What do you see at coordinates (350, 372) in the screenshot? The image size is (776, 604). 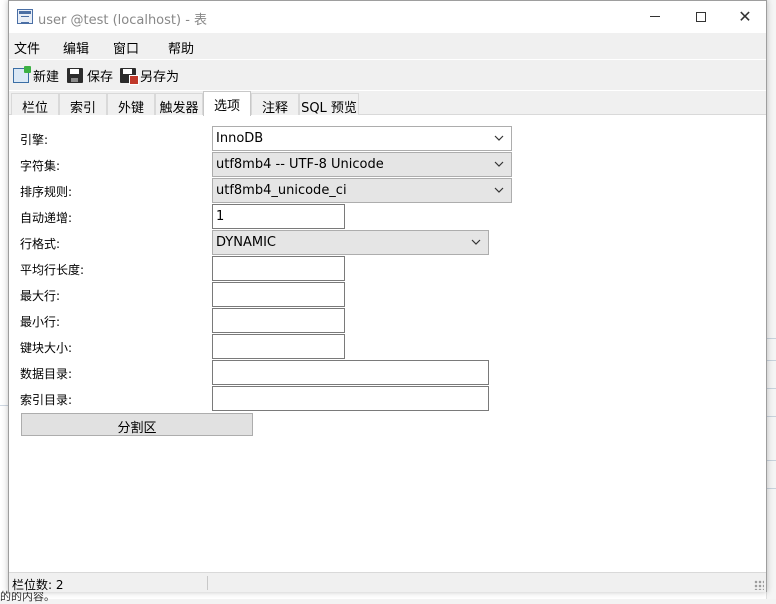 I see `data-directory-input` at bounding box center [350, 372].